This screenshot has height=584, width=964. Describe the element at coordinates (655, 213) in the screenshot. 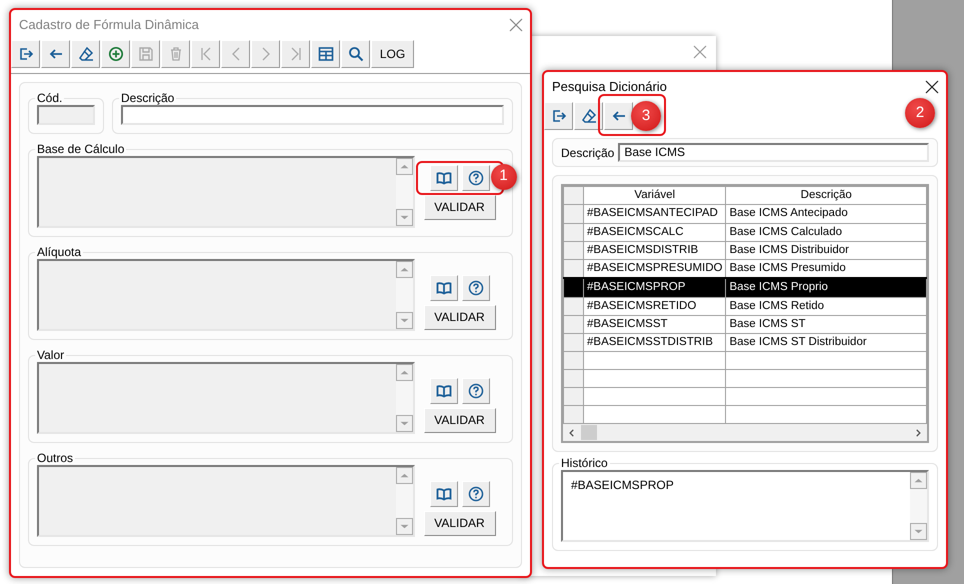

I see `table-cell: #BASEICMSANTECIPAD` at that location.